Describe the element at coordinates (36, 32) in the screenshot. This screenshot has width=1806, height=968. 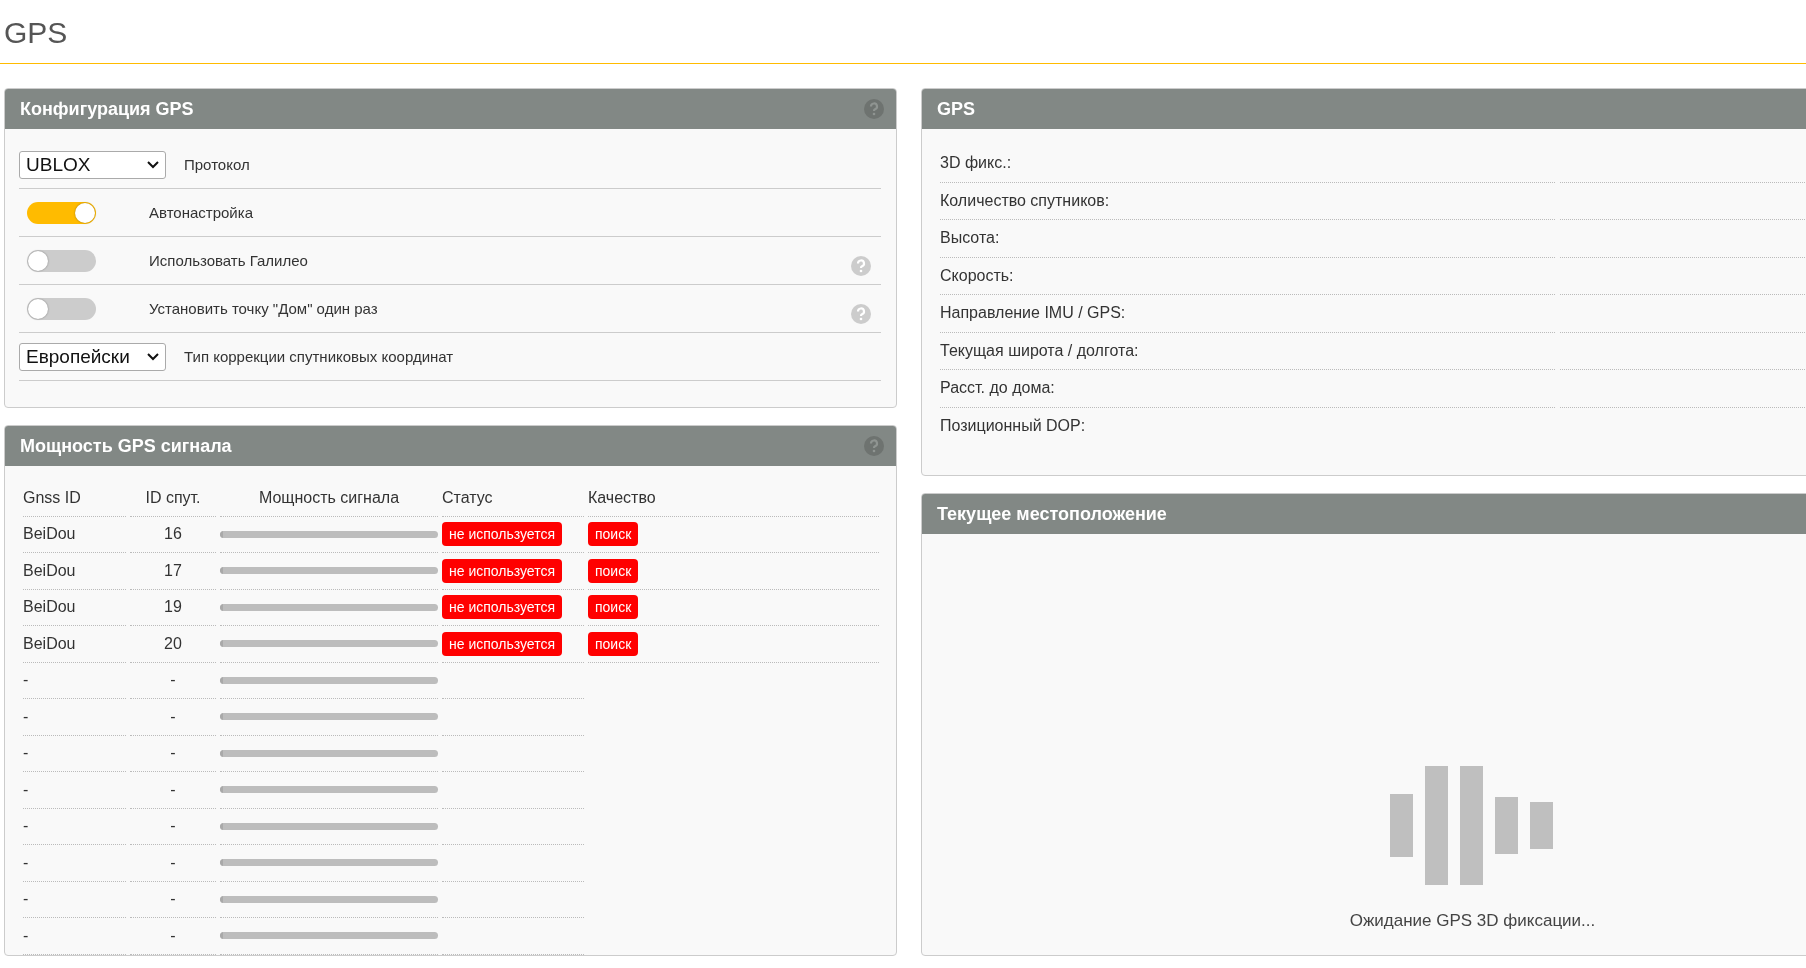
I see `page-title: GPS` at that location.